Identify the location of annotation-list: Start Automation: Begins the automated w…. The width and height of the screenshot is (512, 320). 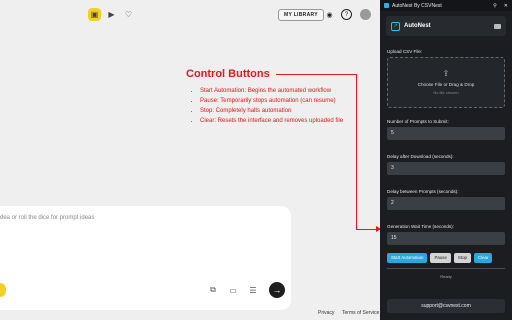
(271, 106).